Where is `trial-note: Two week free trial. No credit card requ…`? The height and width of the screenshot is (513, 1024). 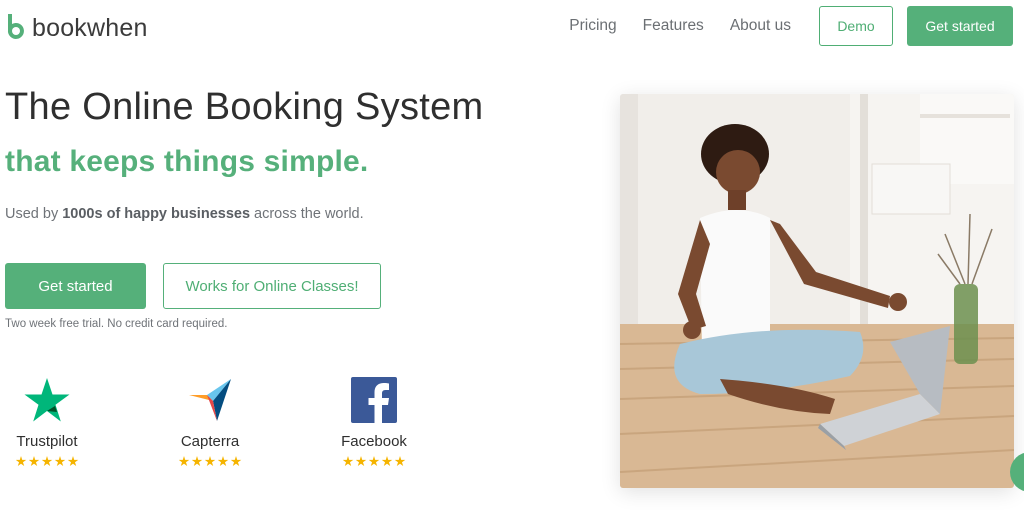
trial-note: Two week free trial. No credit card requ… is located at coordinates (116, 324).